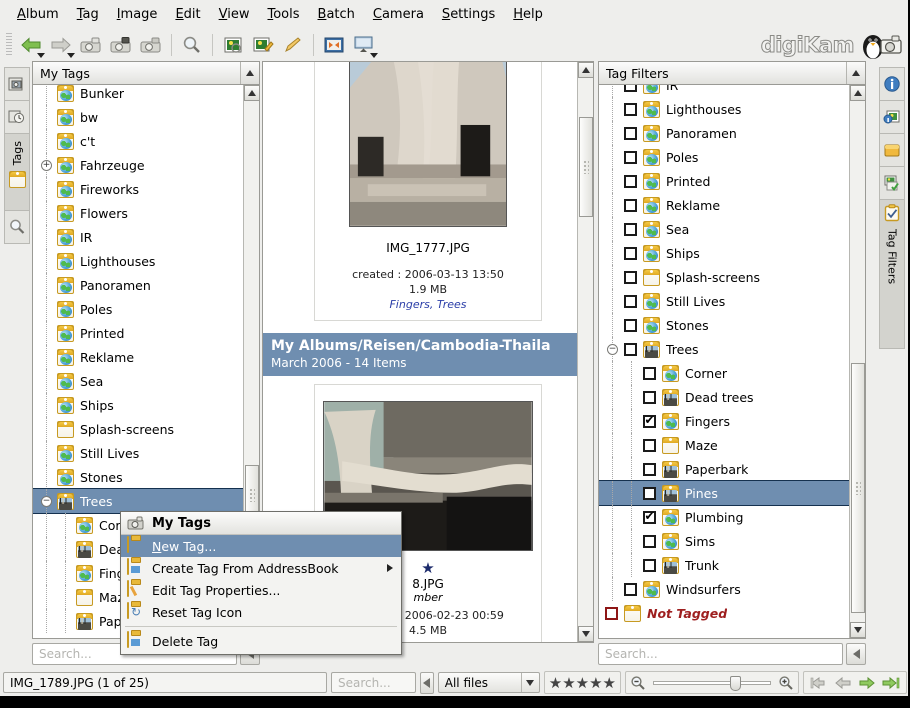 The height and width of the screenshot is (708, 910). Describe the element at coordinates (17, 227) in the screenshot. I see `sidebar-item-searches` at that location.